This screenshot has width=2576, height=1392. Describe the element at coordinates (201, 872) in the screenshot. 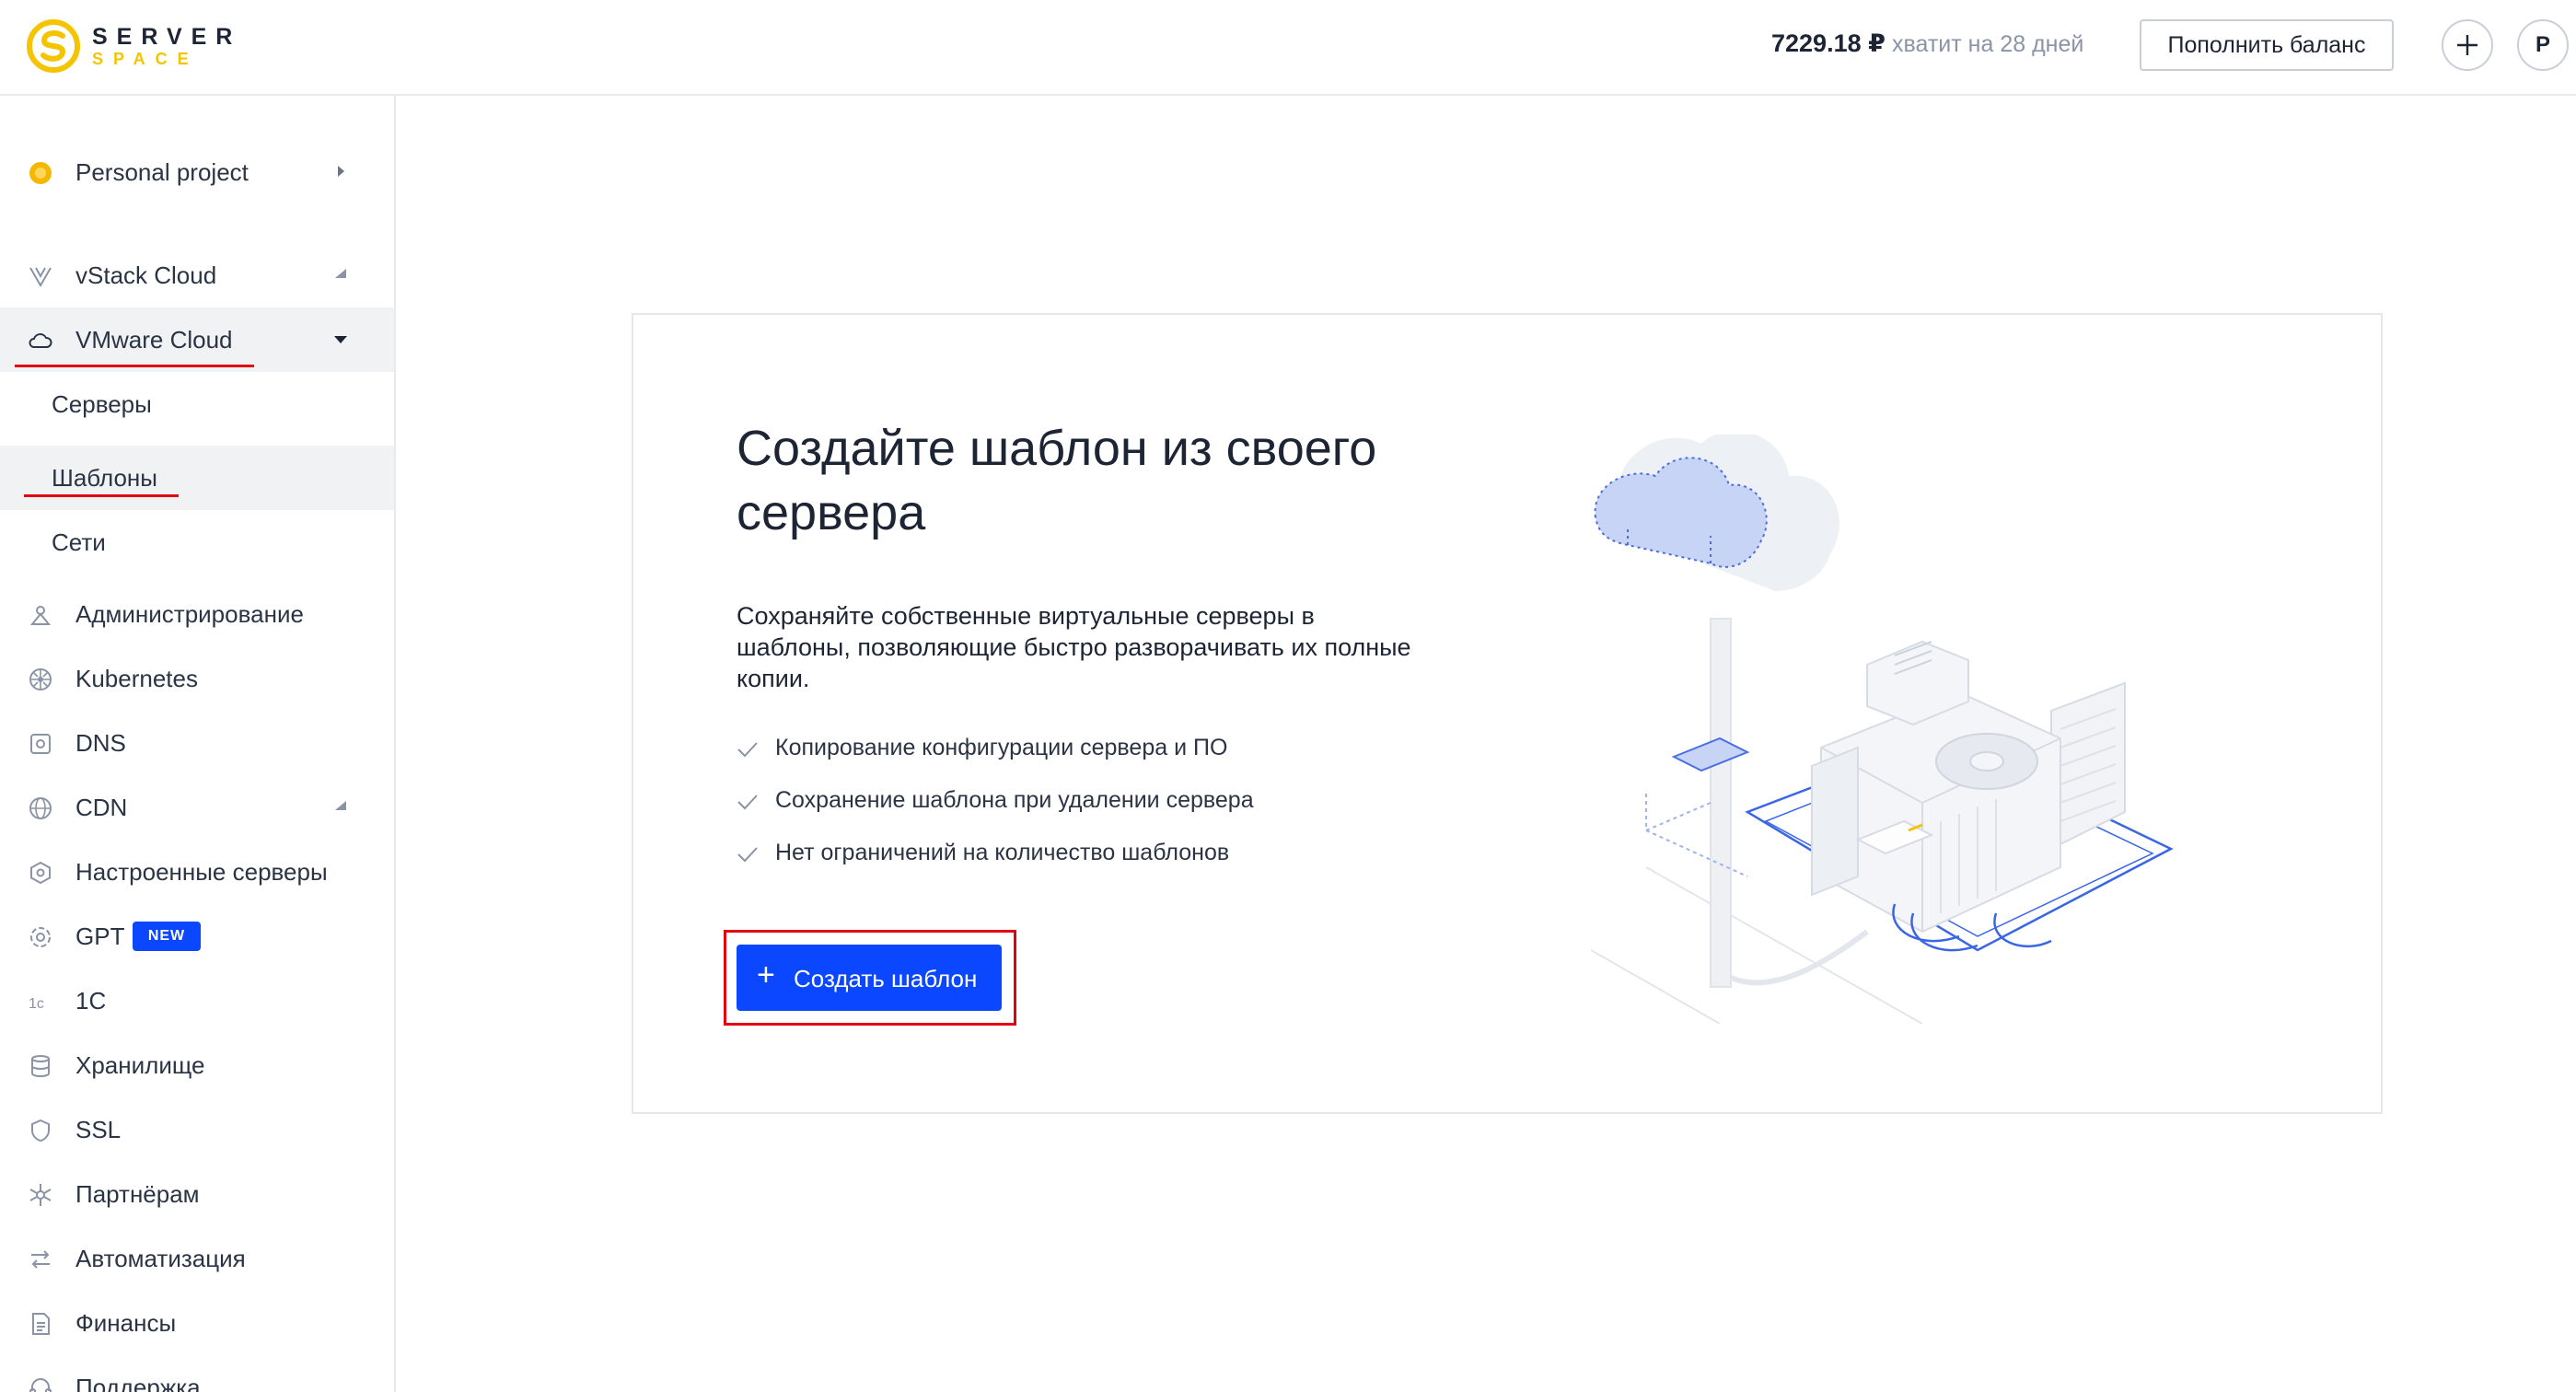

I see `sidebar-item-label: Настроенные серверы` at that location.